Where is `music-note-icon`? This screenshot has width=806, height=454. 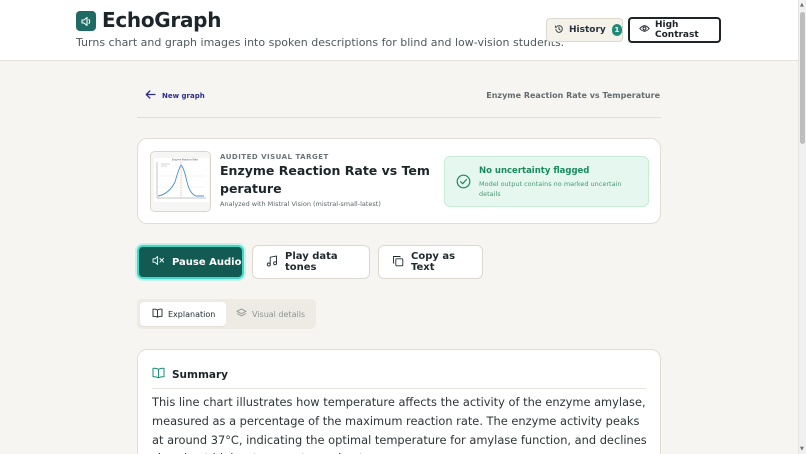 music-note-icon is located at coordinates (272, 262).